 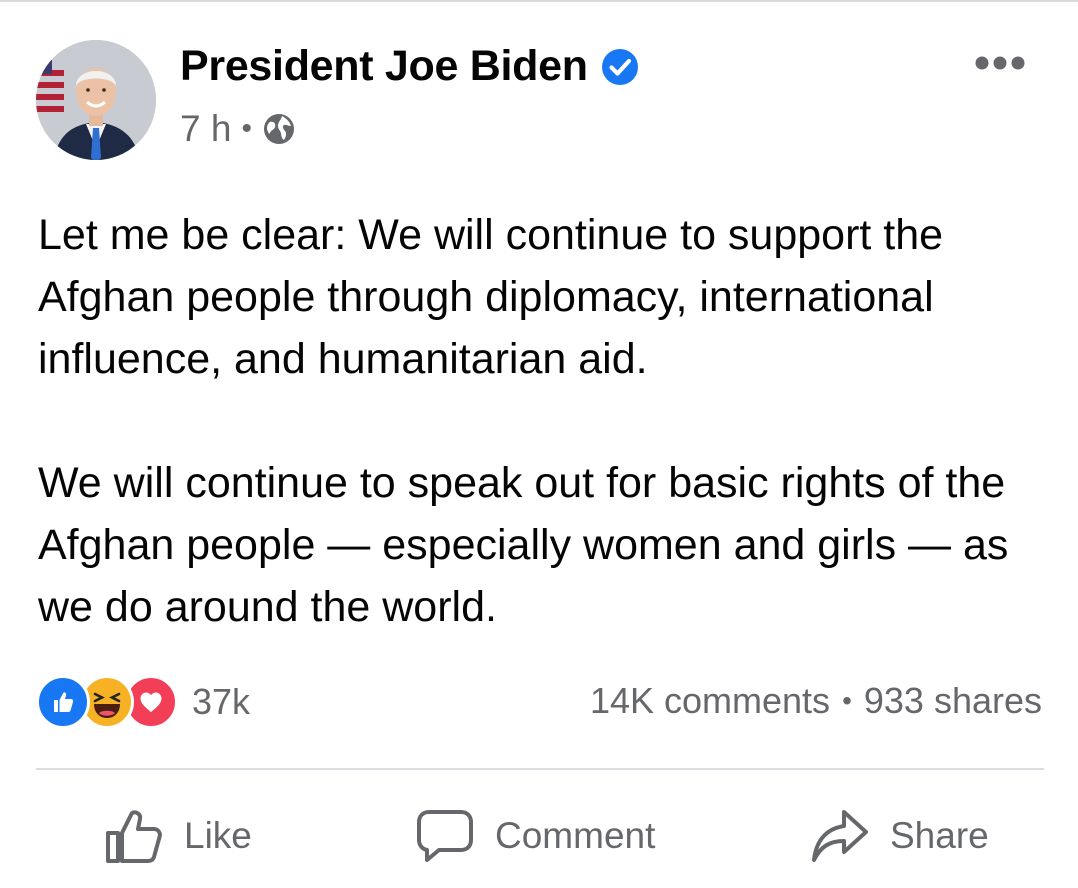 I want to click on engagement-summary: 14K comments • 933 shares, so click(x=816, y=701).